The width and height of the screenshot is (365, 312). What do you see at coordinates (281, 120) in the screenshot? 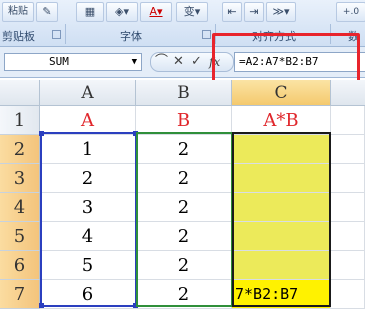
I see `cell-c1: A*B` at bounding box center [281, 120].